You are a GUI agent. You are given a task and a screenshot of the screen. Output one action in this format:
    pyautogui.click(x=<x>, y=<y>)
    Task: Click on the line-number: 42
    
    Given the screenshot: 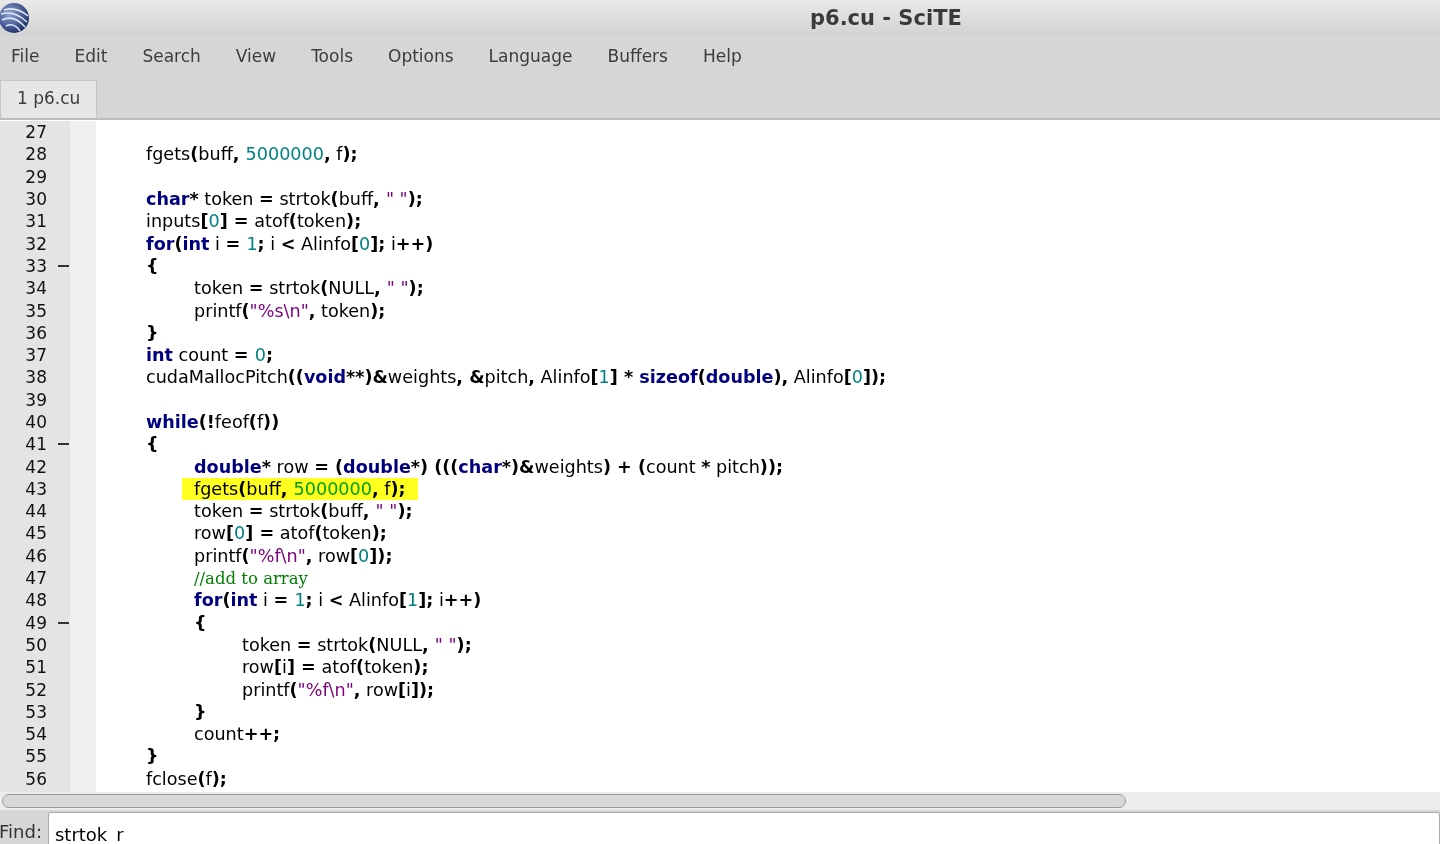 What is the action you would take?
    pyautogui.click(x=35, y=466)
    